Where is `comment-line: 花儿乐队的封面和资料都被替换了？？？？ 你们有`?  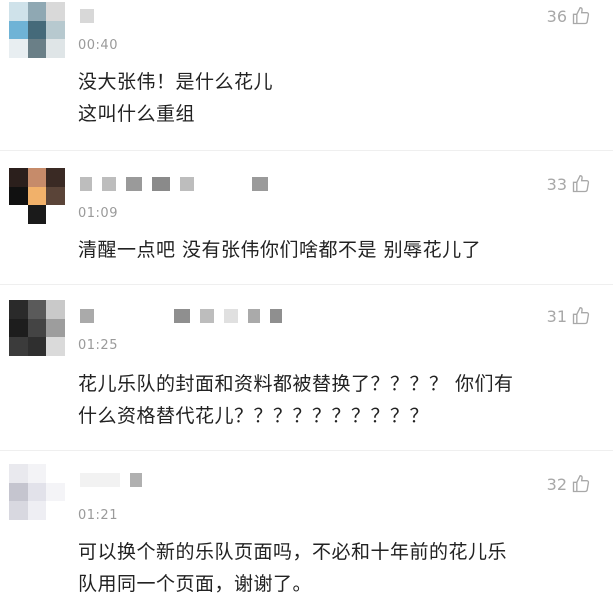
comment-line: 花儿乐队的封面和资料都被替换了？？？？ 你们有 is located at coordinates (296, 384).